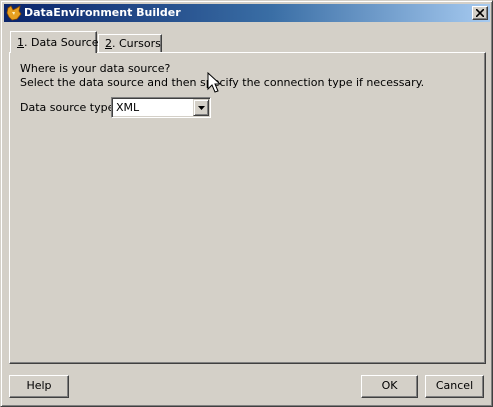  I want to click on data-source-type-select: XML, so click(161, 107).